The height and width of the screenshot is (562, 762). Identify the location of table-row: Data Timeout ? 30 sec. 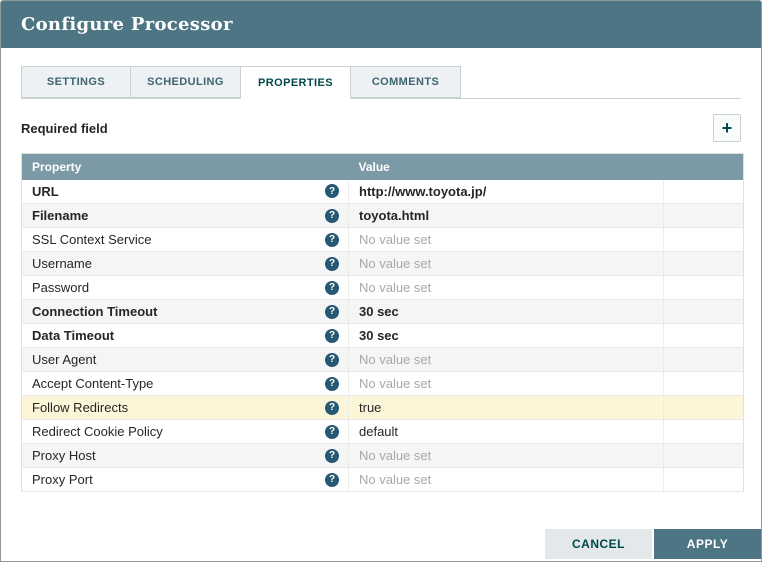
(382, 335).